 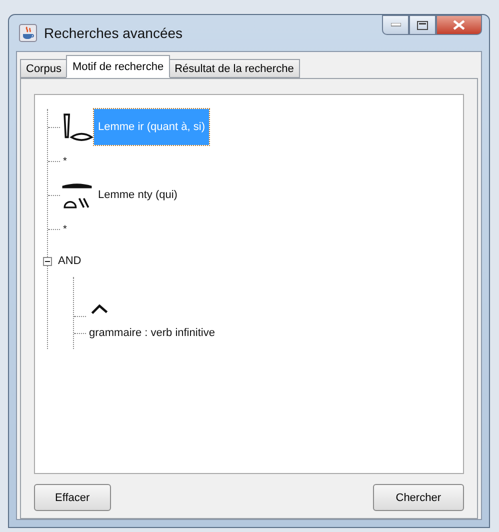 I want to click on close-icon, so click(x=459, y=25).